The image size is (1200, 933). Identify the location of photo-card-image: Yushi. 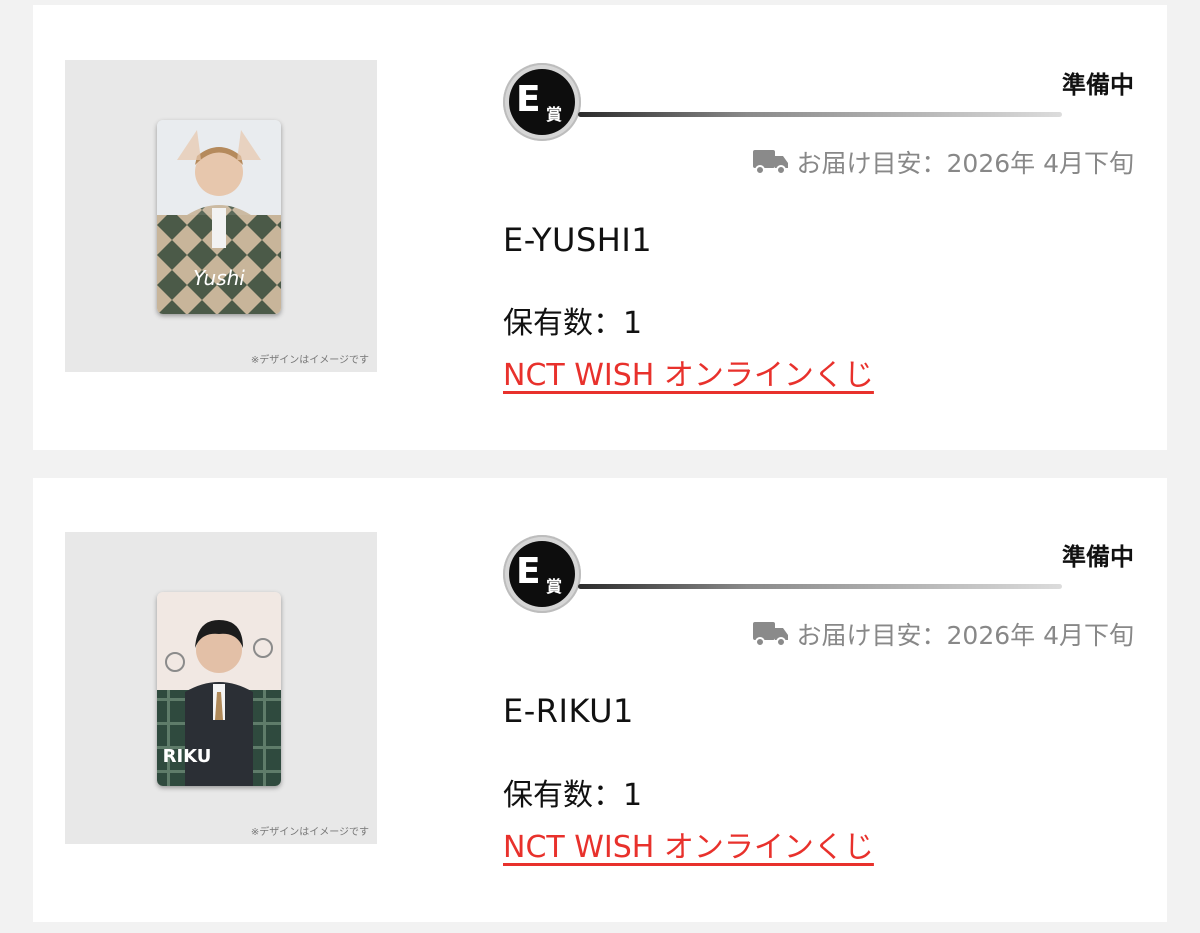
(219, 217).